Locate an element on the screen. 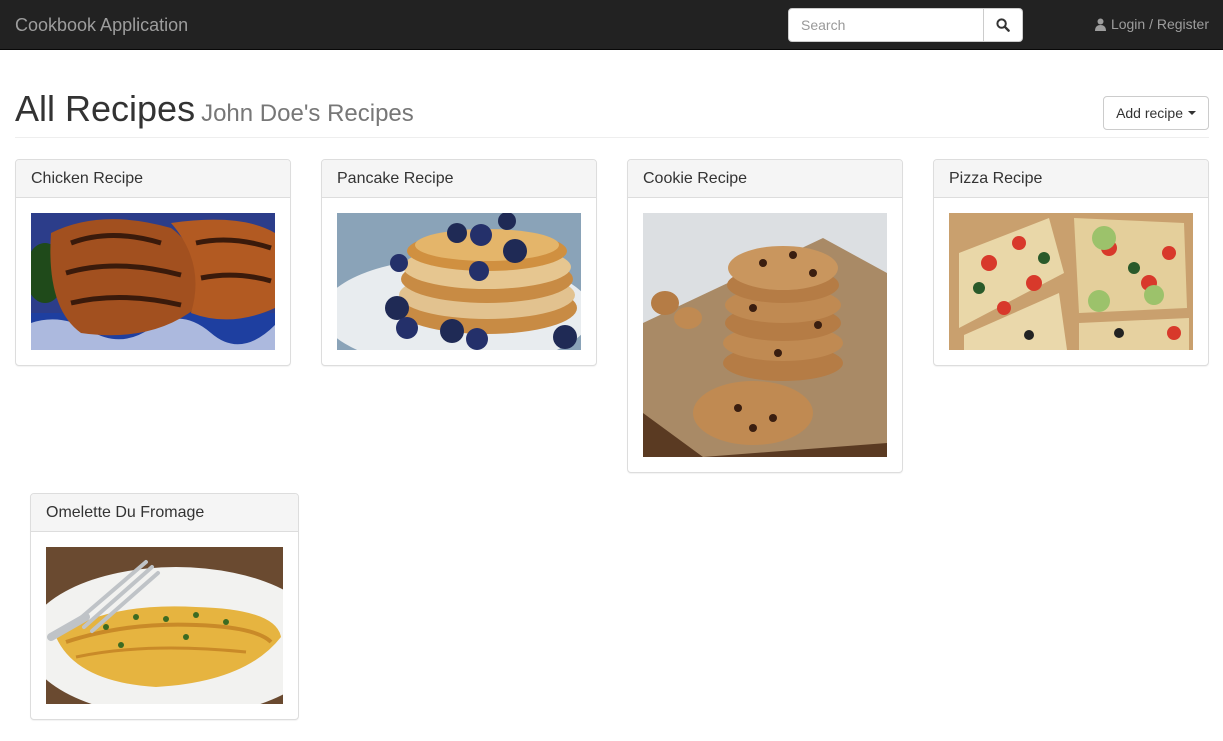 This screenshot has width=1223, height=741. login-register-link: Login / Register is located at coordinates (1151, 24).